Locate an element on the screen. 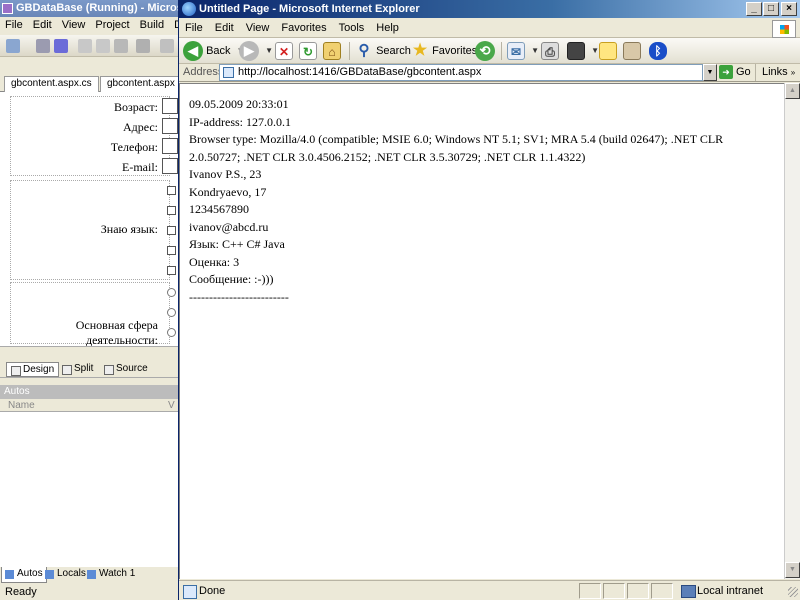  menu-favorites: Favorites is located at coordinates (303, 26).